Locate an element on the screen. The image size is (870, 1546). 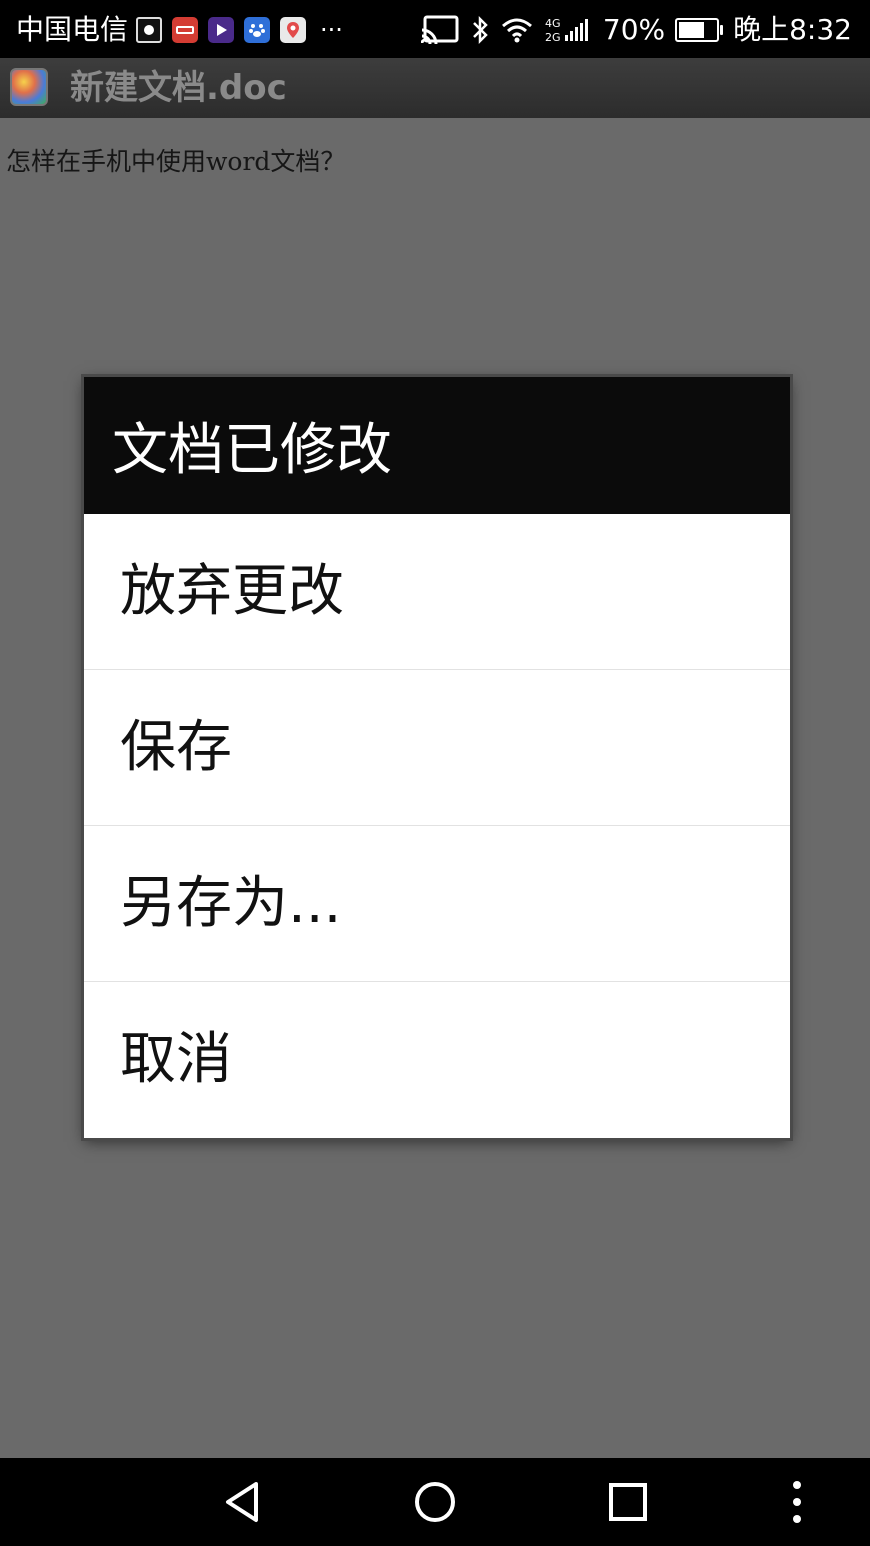
discard-changes-option: 放弃更改 is located at coordinates (437, 591).